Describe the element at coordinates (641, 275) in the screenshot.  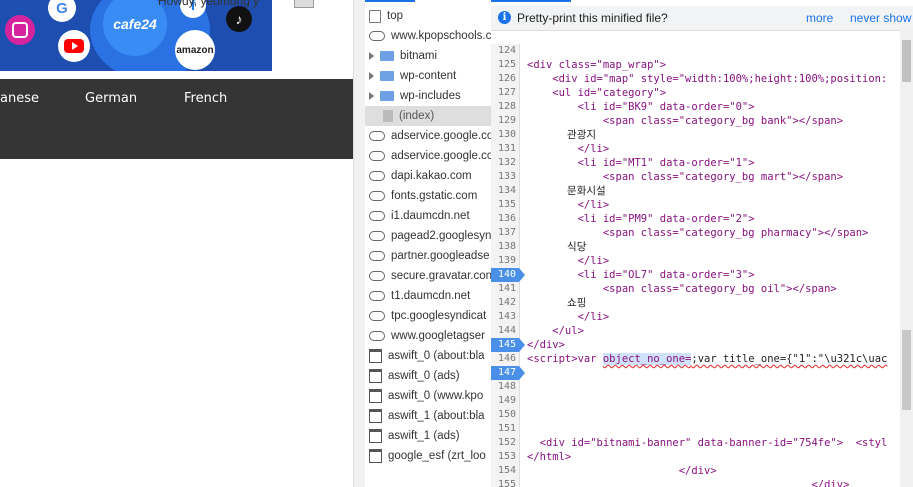
I see `code-text: <li id="OL7" data-order="3">` at that location.